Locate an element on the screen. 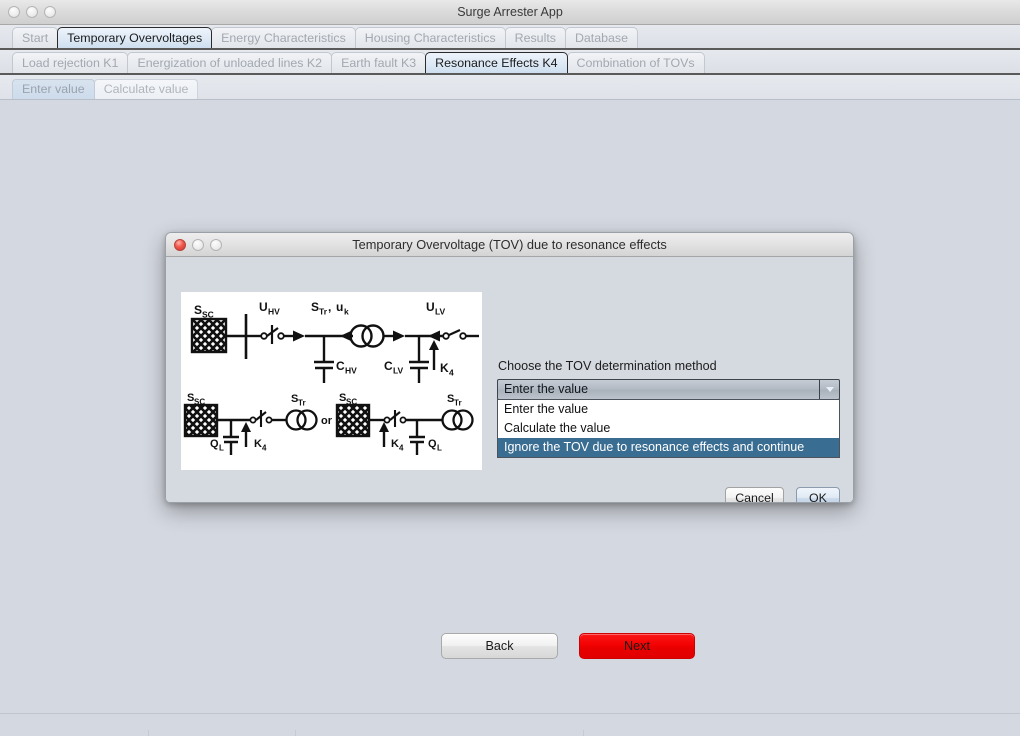 Image resolution: width=1020 pixels, height=736 pixels. app-title: Surge Arrester App is located at coordinates (510, 12).